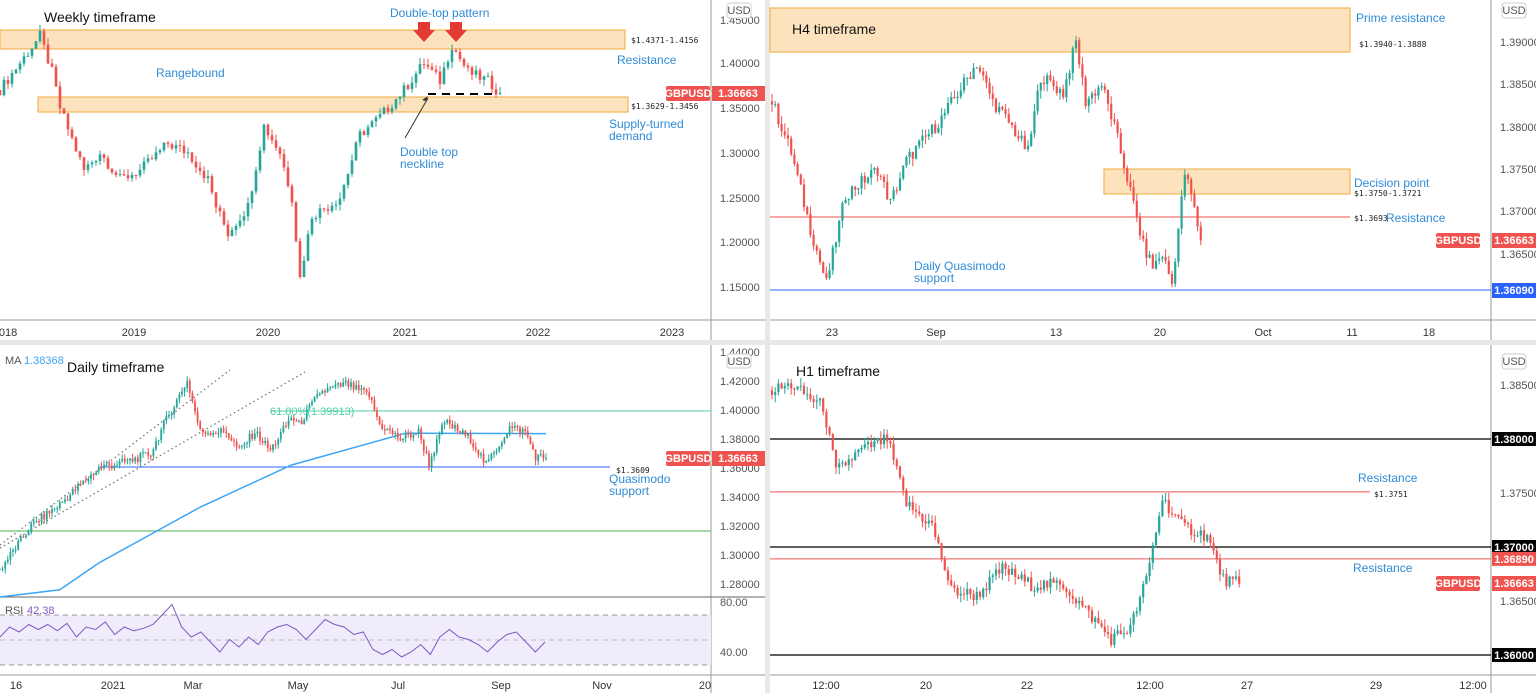  I want to click on price-tick-label: 1.38500, so click(1518, 85).